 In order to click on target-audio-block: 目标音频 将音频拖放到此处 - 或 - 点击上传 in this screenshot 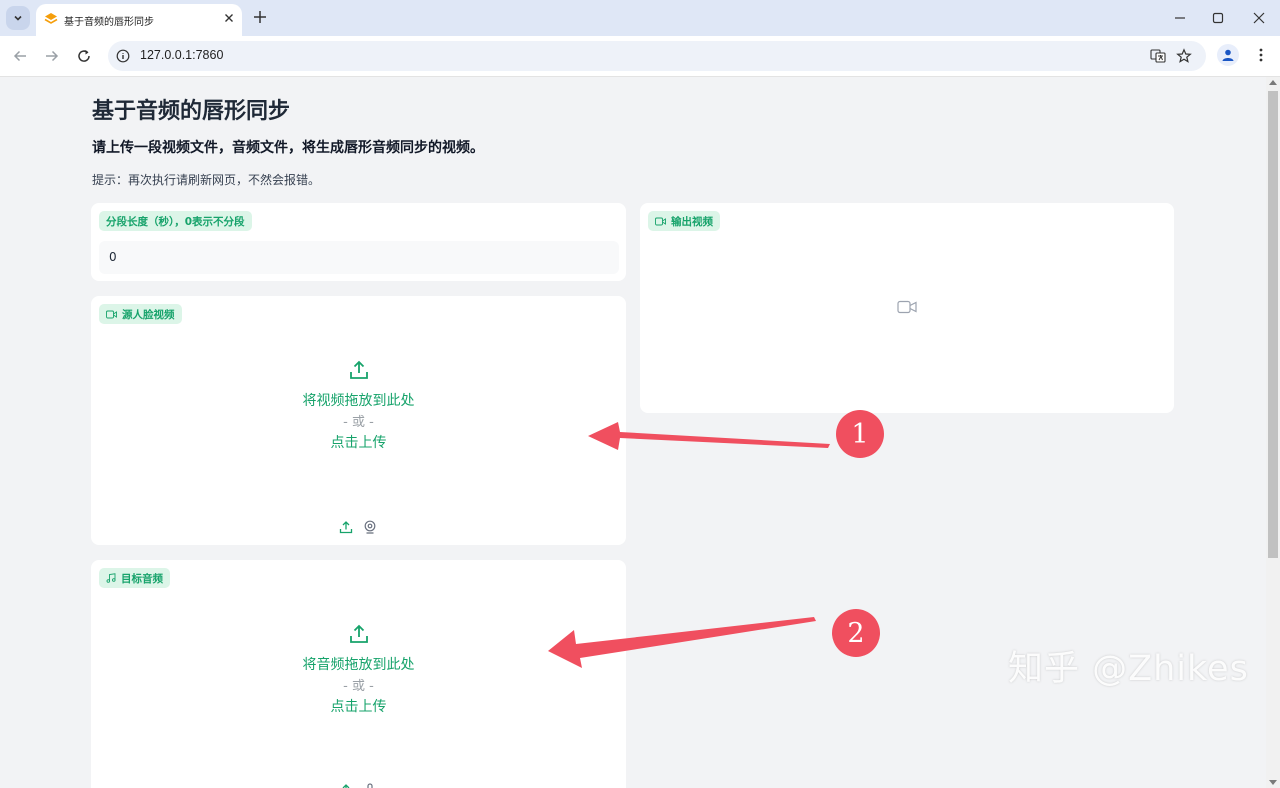, I will do `click(358, 674)`.